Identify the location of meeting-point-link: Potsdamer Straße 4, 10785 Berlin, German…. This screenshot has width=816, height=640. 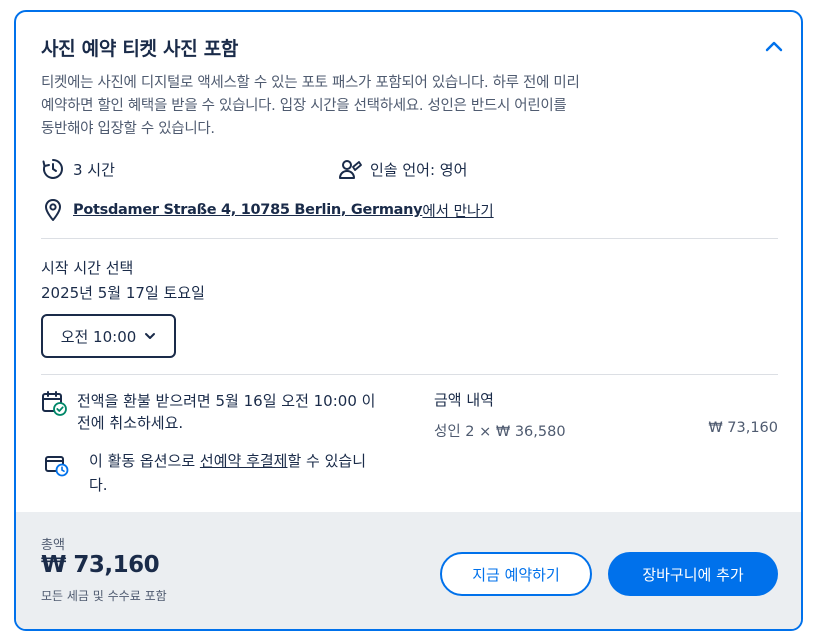
(248, 210).